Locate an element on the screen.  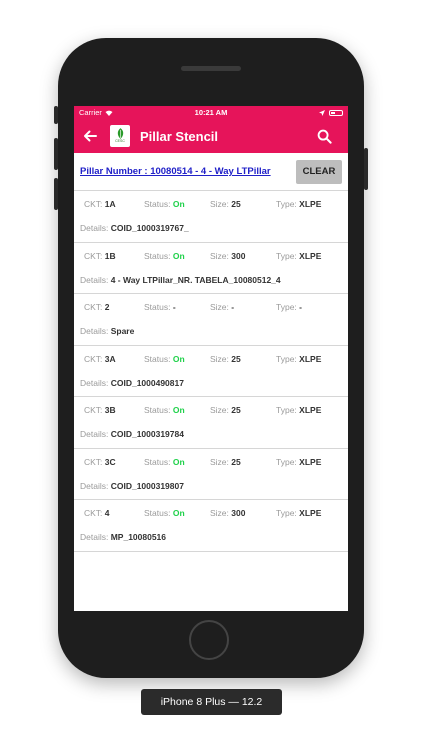
earpiece-speaker is located at coordinates (211, 68).